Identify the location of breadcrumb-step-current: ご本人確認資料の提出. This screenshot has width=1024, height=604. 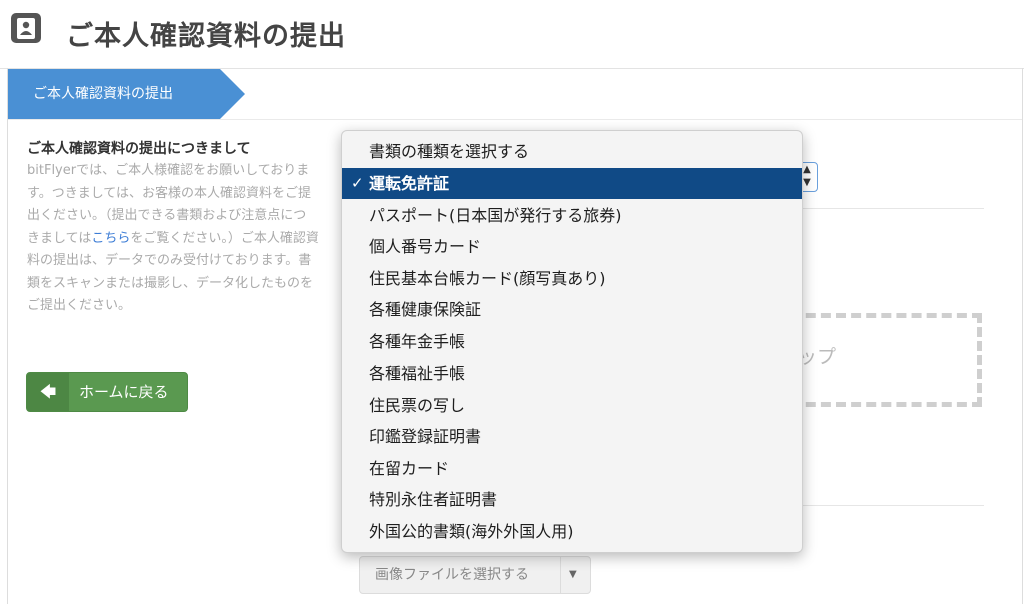
(114, 94).